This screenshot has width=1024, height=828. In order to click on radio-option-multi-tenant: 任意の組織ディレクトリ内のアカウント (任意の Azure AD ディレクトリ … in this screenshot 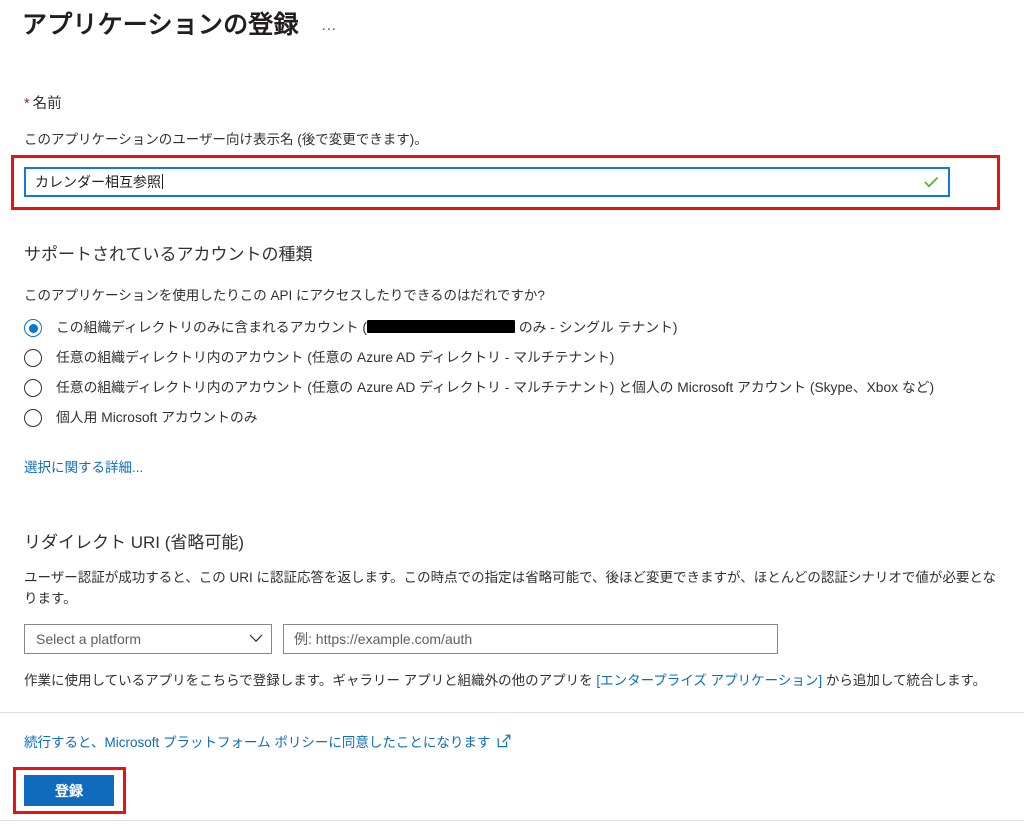, I will do `click(319, 359)`.